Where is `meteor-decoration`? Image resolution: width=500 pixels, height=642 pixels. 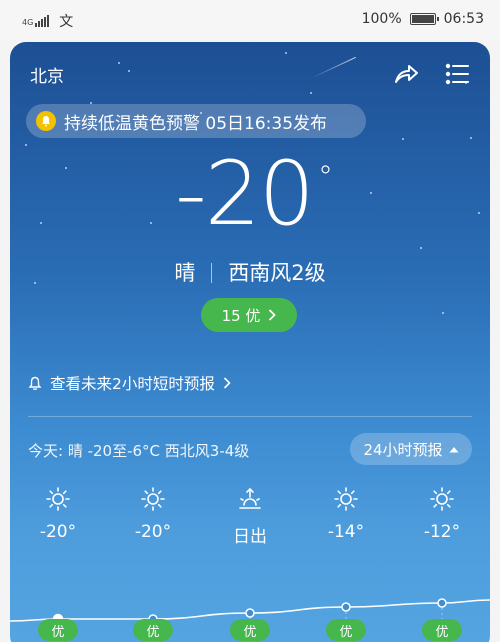 meteor-decoration is located at coordinates (334, 67).